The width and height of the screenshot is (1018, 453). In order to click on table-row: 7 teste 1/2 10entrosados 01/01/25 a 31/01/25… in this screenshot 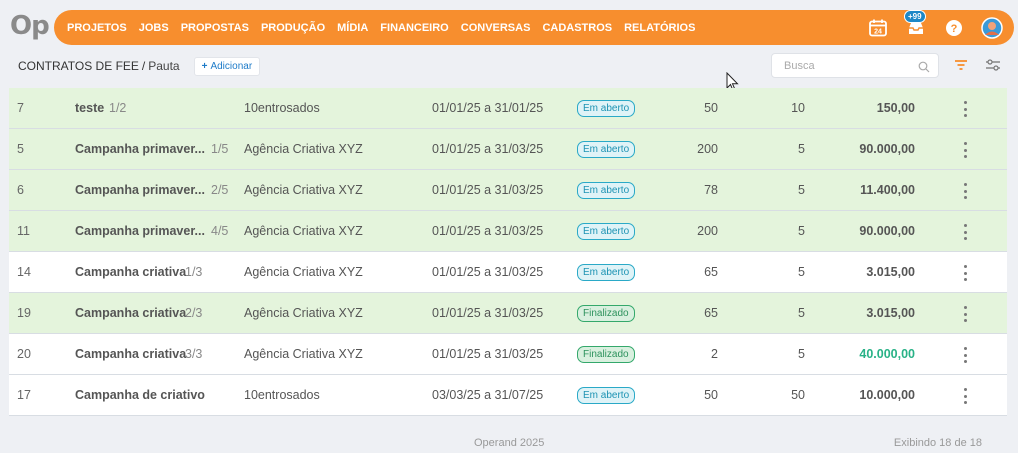, I will do `click(508, 108)`.